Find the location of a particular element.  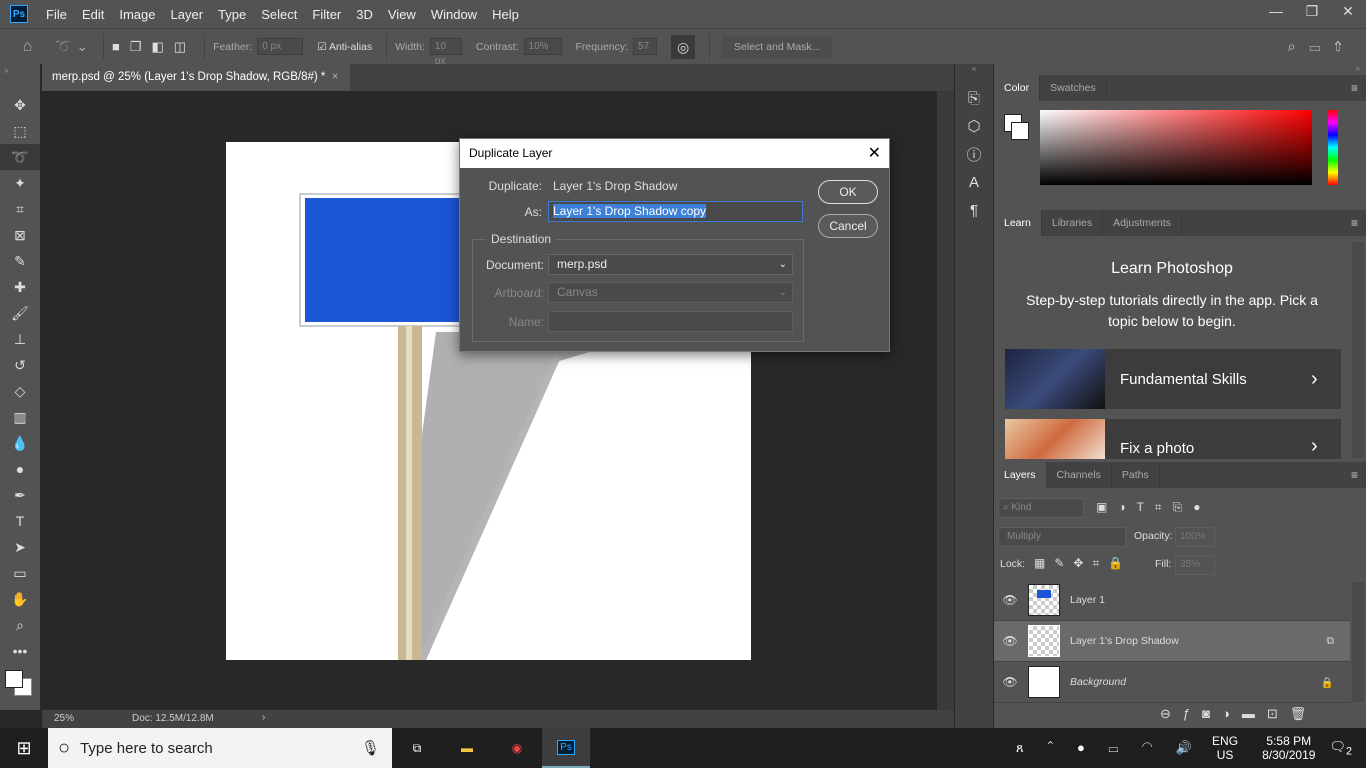

tab-adjustments: Adjustments is located at coordinates (1142, 223).